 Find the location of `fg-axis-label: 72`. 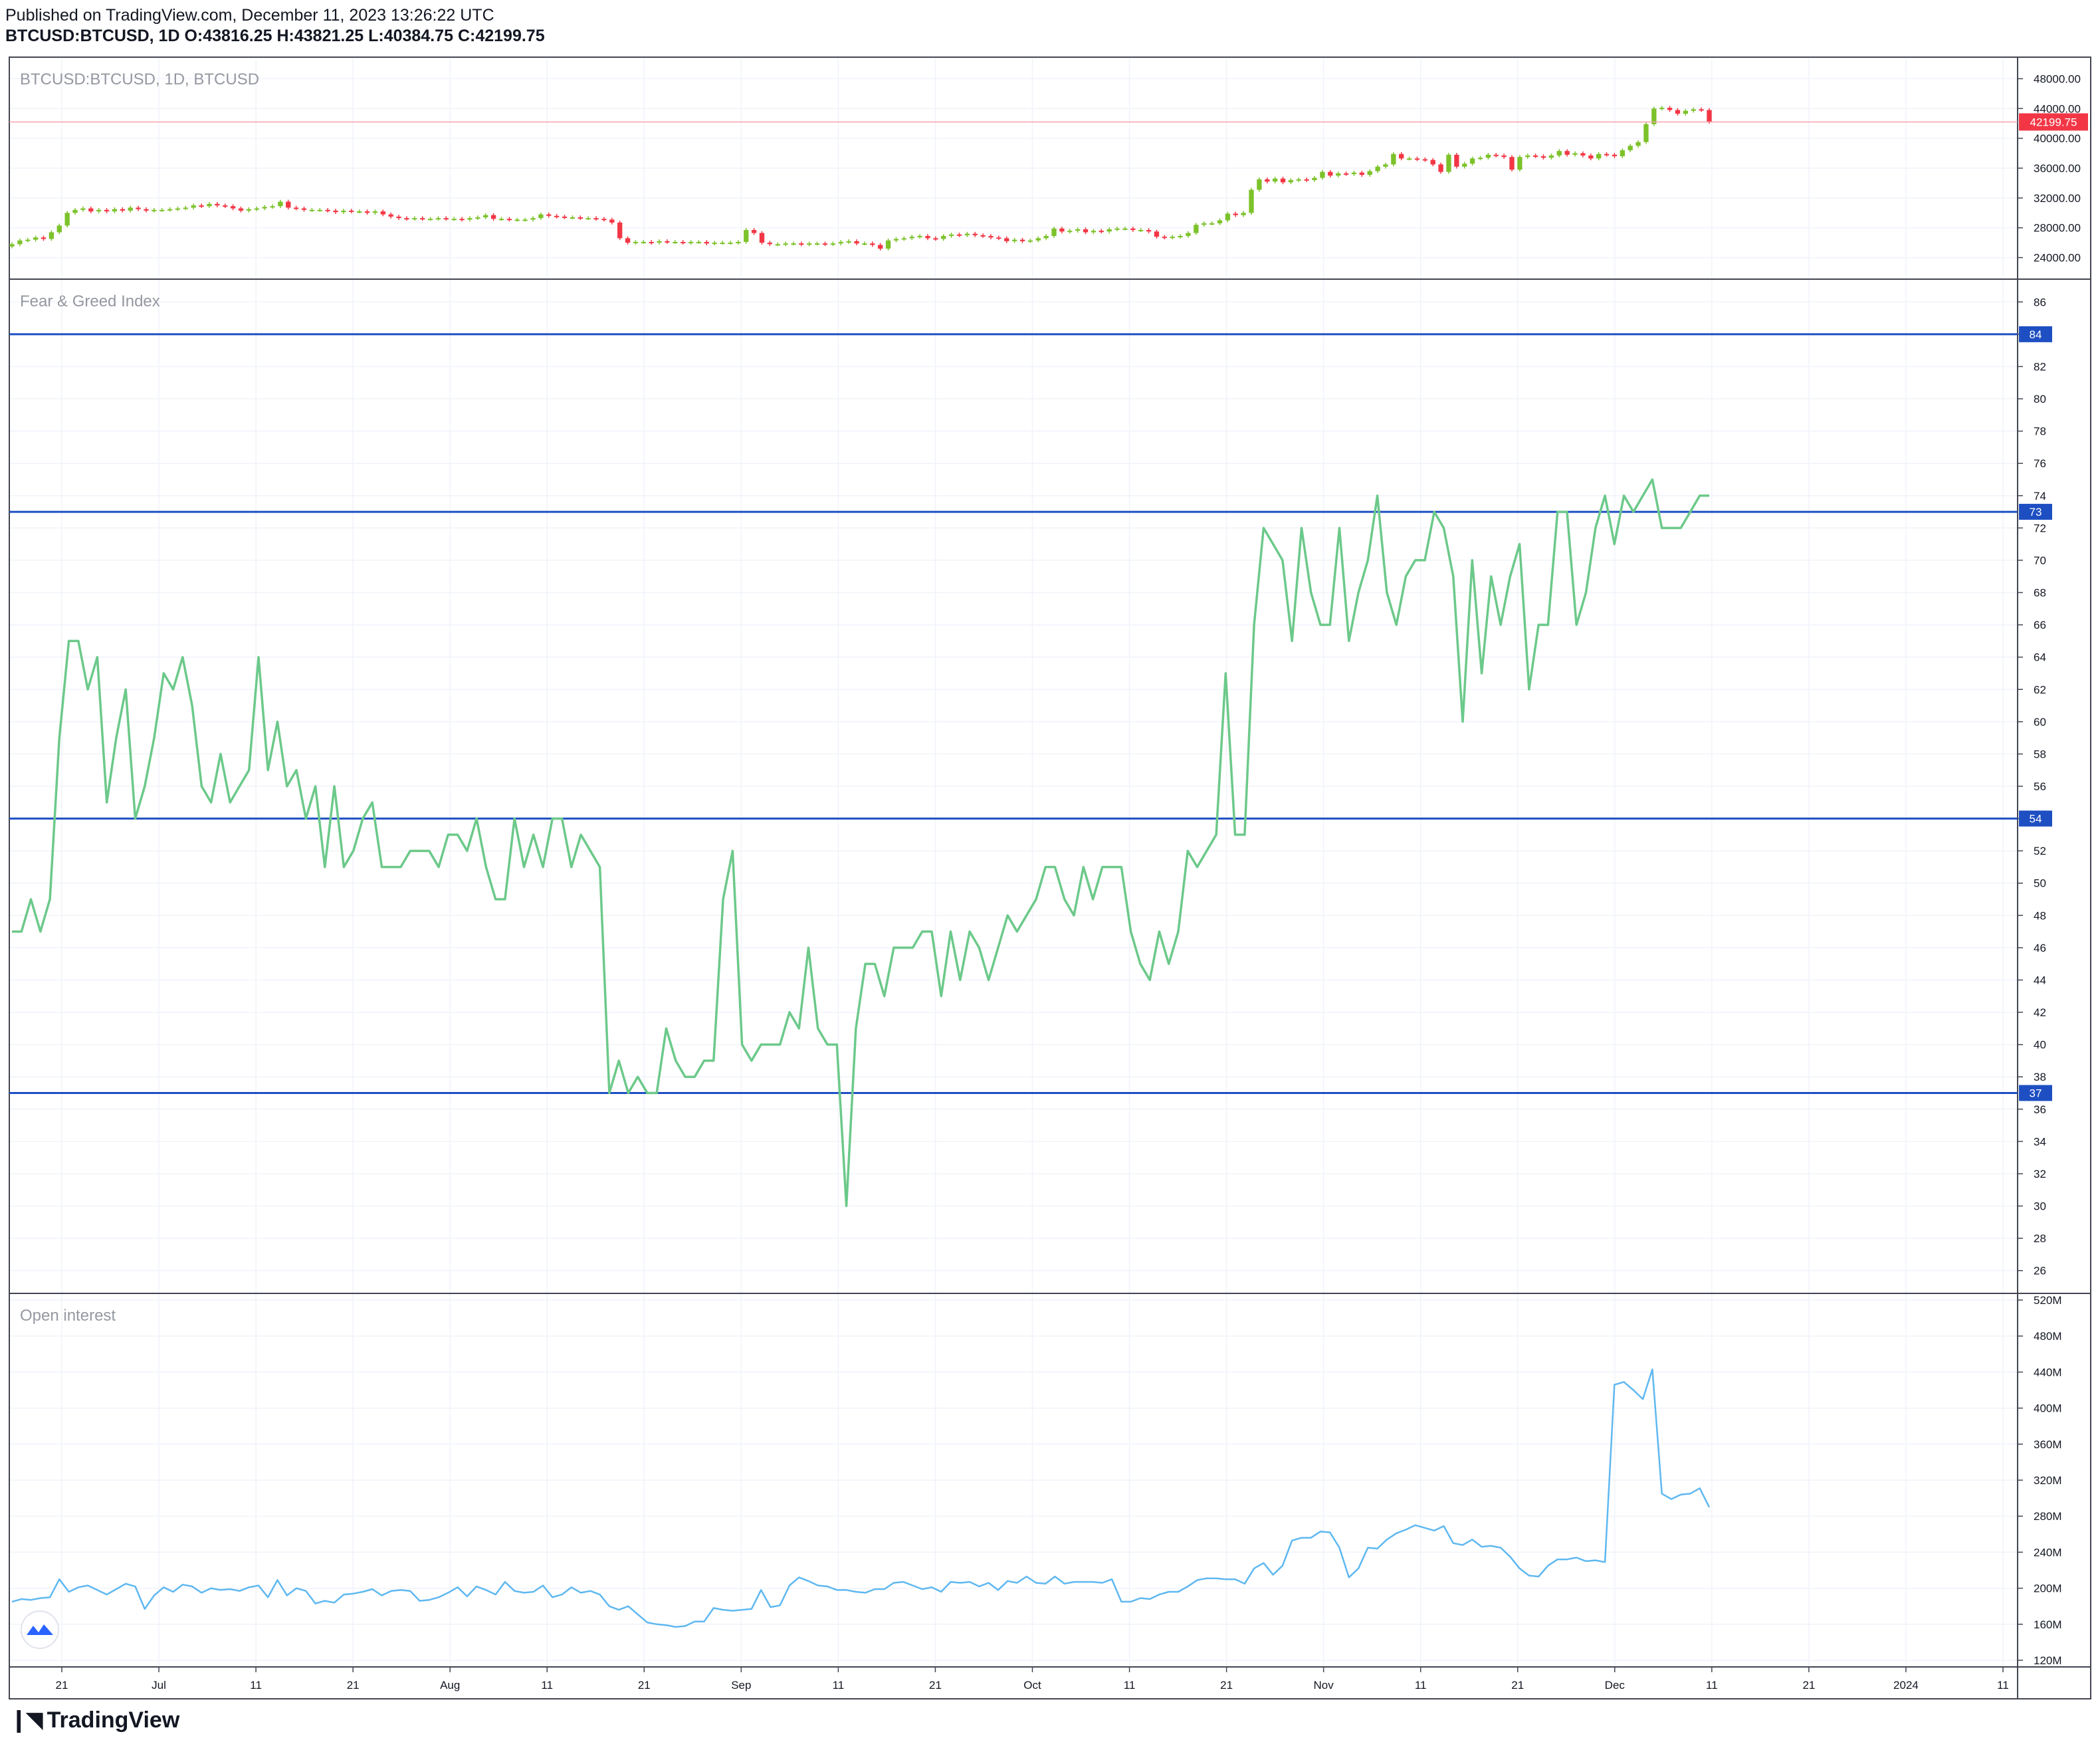

fg-axis-label: 72 is located at coordinates (2040, 528).